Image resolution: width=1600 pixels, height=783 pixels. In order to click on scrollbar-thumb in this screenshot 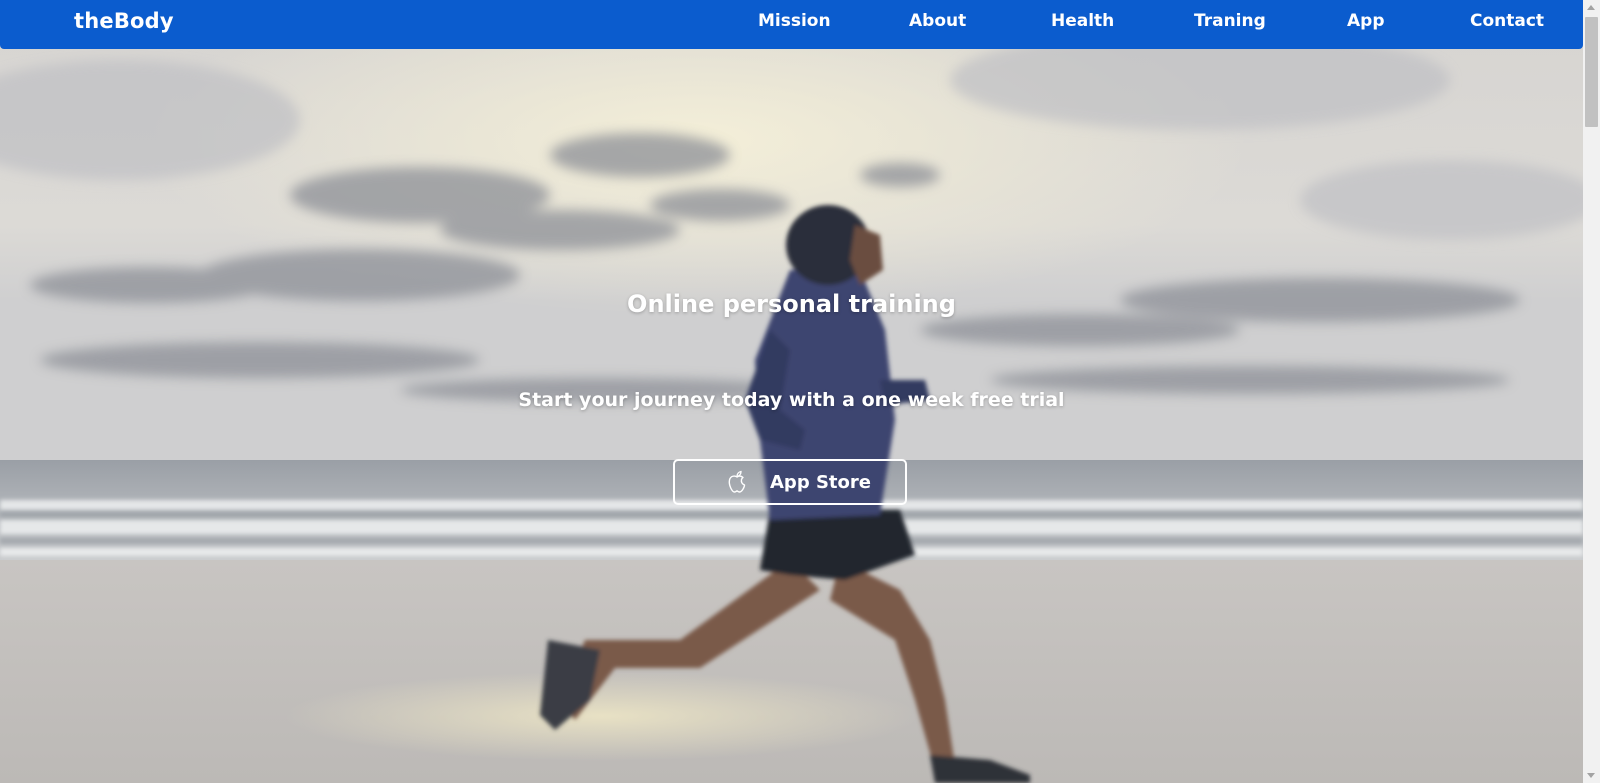, I will do `click(1591, 72)`.